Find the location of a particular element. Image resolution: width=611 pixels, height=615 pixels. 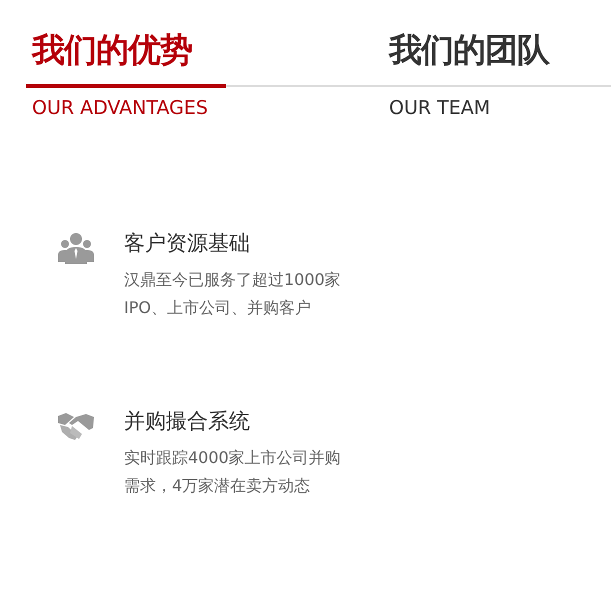

feature-description: 需求，4万家潜在卖方动态 is located at coordinates (218, 486).